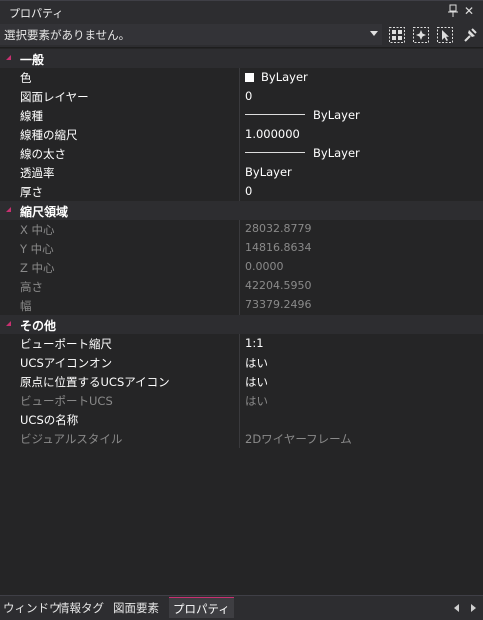  I want to click on tab-drawing-elements: 図面要素, so click(136, 609).